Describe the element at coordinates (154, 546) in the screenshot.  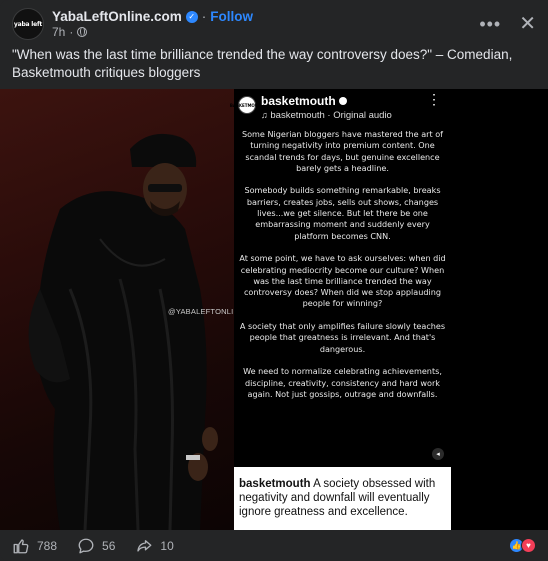
I see `share-action: 10` at that location.